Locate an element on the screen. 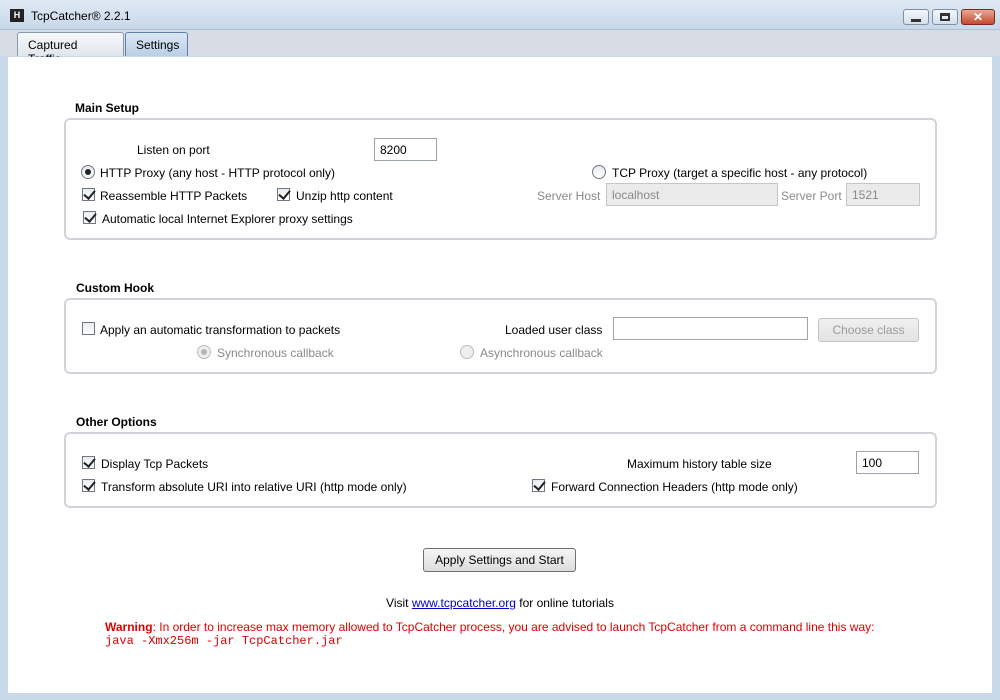 Image resolution: width=1000 pixels, height=700 pixels. unzip-label: Unzip http content is located at coordinates (344, 196).